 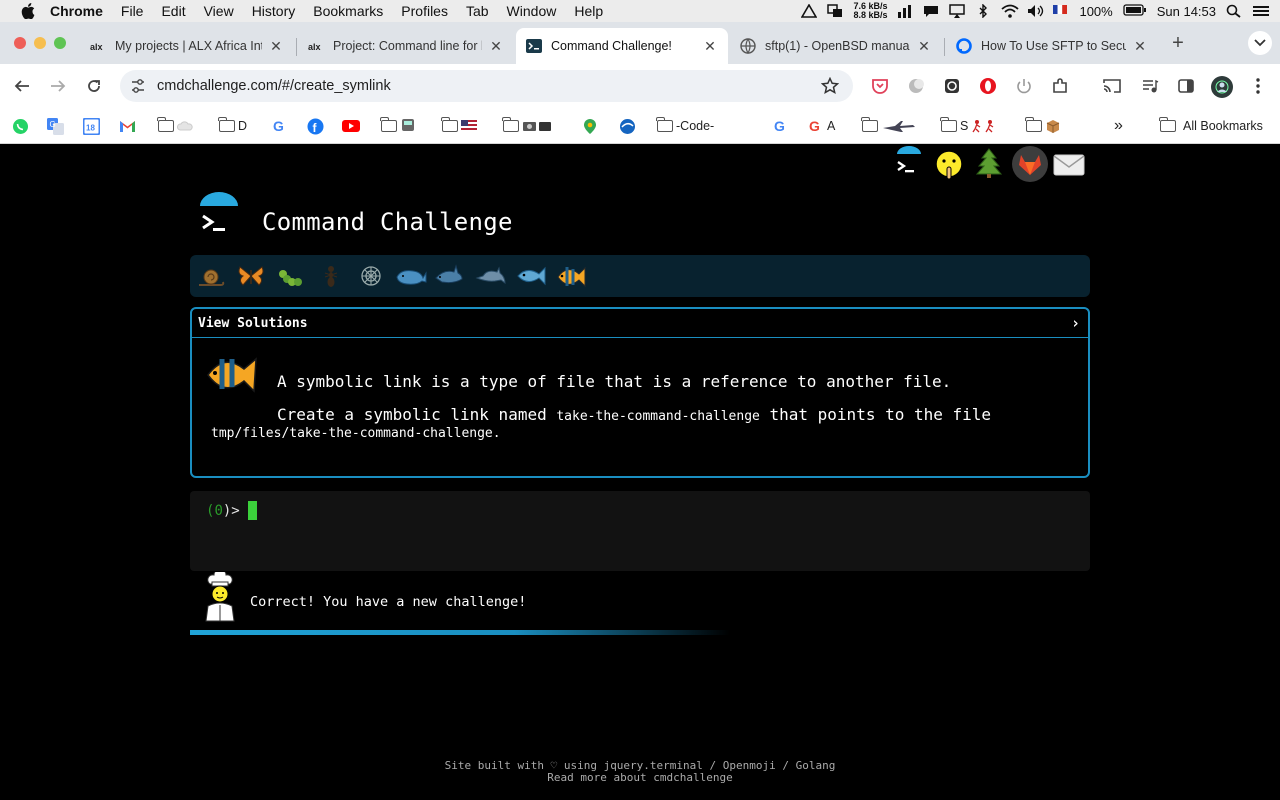 I want to click on menu-tab: Tab, so click(x=477, y=11).